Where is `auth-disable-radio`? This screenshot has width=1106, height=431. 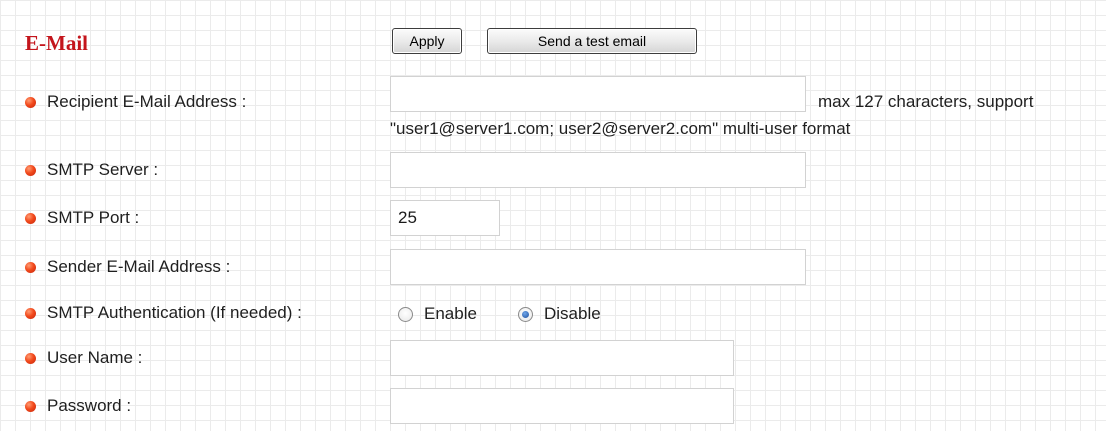
auth-disable-radio is located at coordinates (525, 314).